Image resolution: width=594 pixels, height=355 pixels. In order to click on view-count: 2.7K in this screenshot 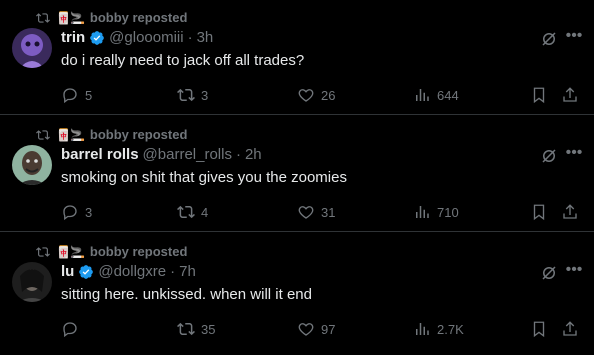, I will do `click(450, 329)`.